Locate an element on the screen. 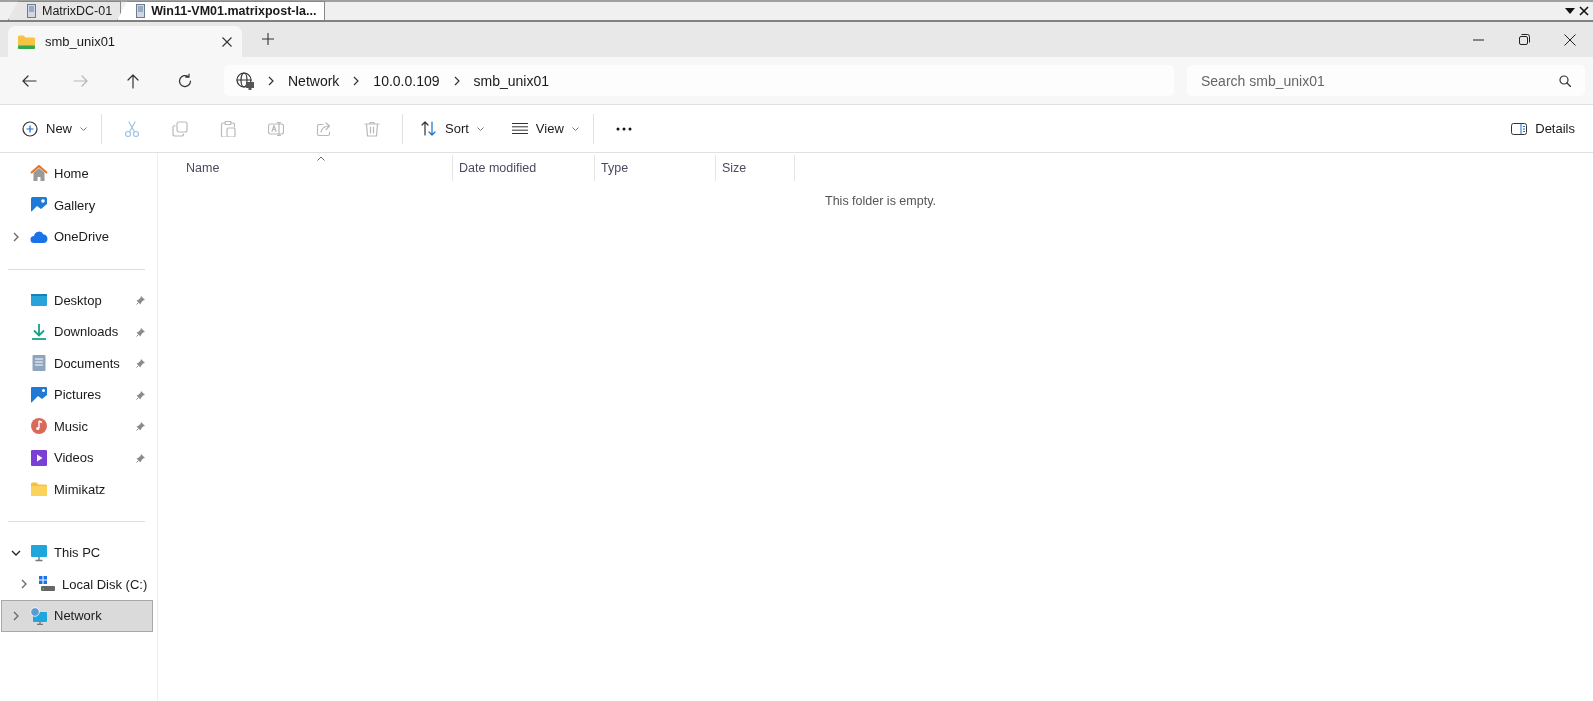  details-pane-icon is located at coordinates (1519, 128).